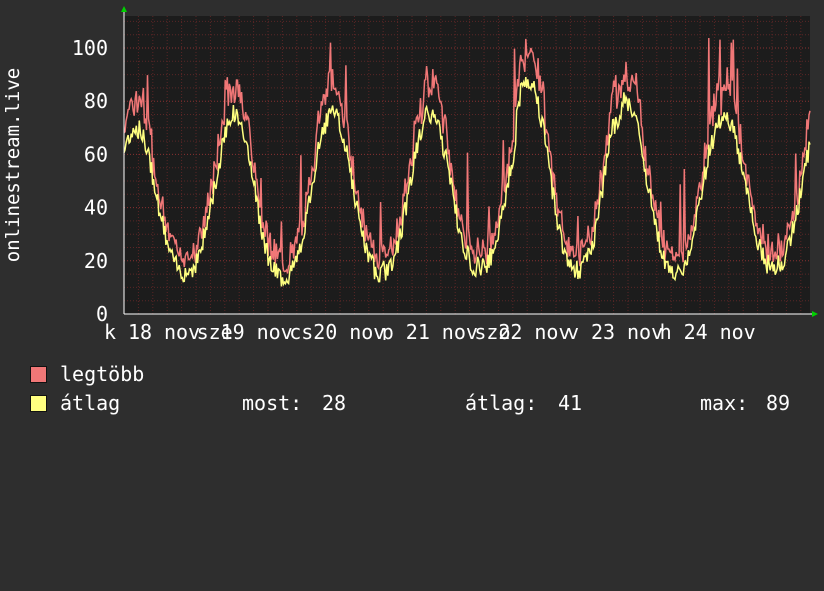 The height and width of the screenshot is (591, 824). Describe the element at coordinates (418, 330) in the screenshot. I see `x-tick-label: 21` at that location.